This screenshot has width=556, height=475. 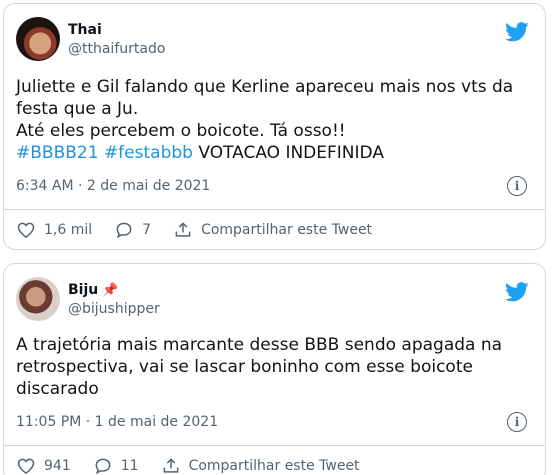 I want to click on tweet-text-line: Até eles percebem o boicote. Tá osso!!, so click(x=181, y=131).